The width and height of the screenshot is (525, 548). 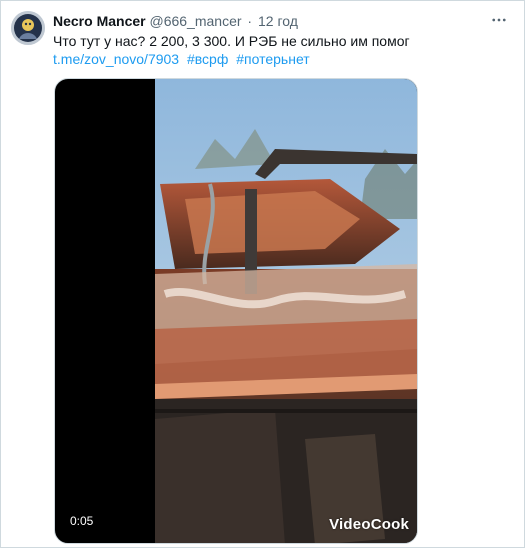 I want to click on author-name: Necro Mancer, so click(x=99, y=21).